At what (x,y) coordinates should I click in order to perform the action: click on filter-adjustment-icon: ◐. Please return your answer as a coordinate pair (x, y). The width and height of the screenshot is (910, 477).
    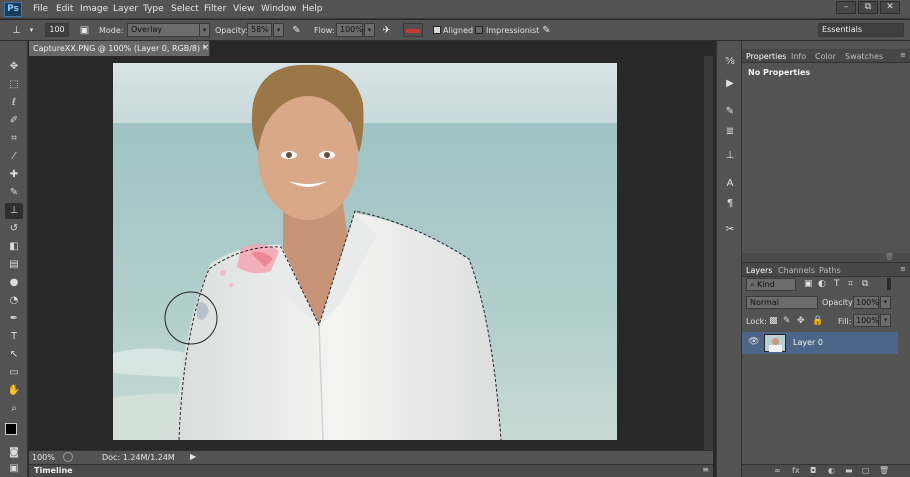
    Looking at the image, I should click on (822, 284).